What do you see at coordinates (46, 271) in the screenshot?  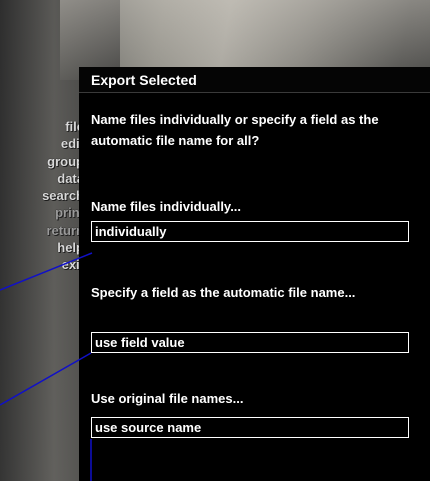 I see `callout-line-individually` at bounding box center [46, 271].